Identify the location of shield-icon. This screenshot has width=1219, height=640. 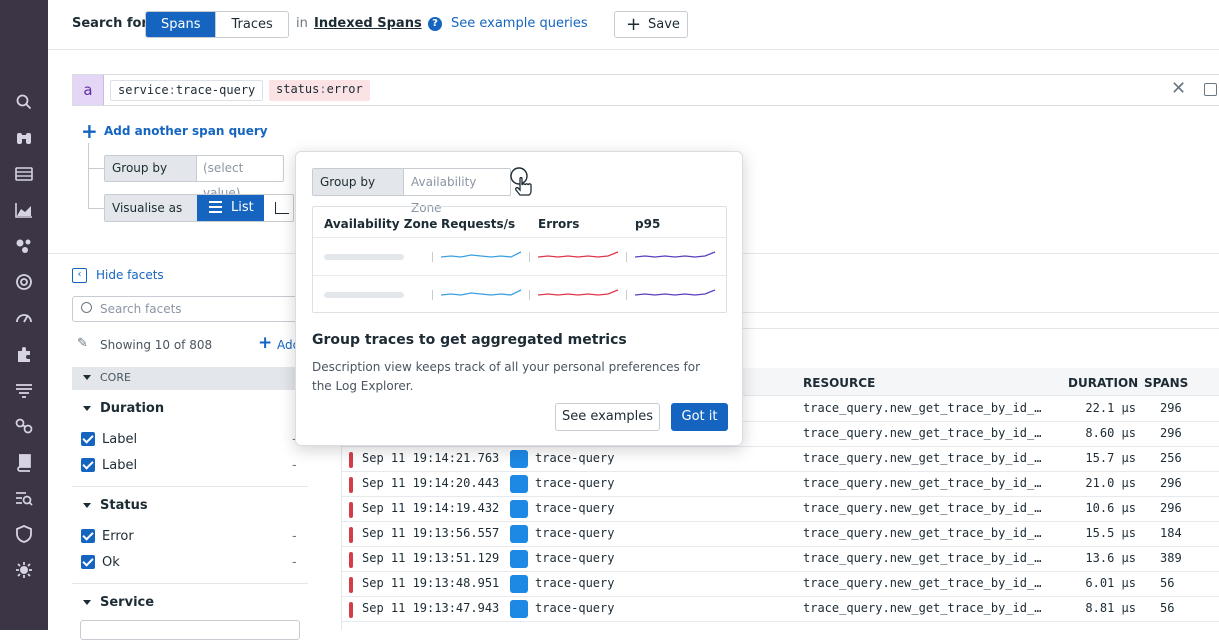
(24, 534).